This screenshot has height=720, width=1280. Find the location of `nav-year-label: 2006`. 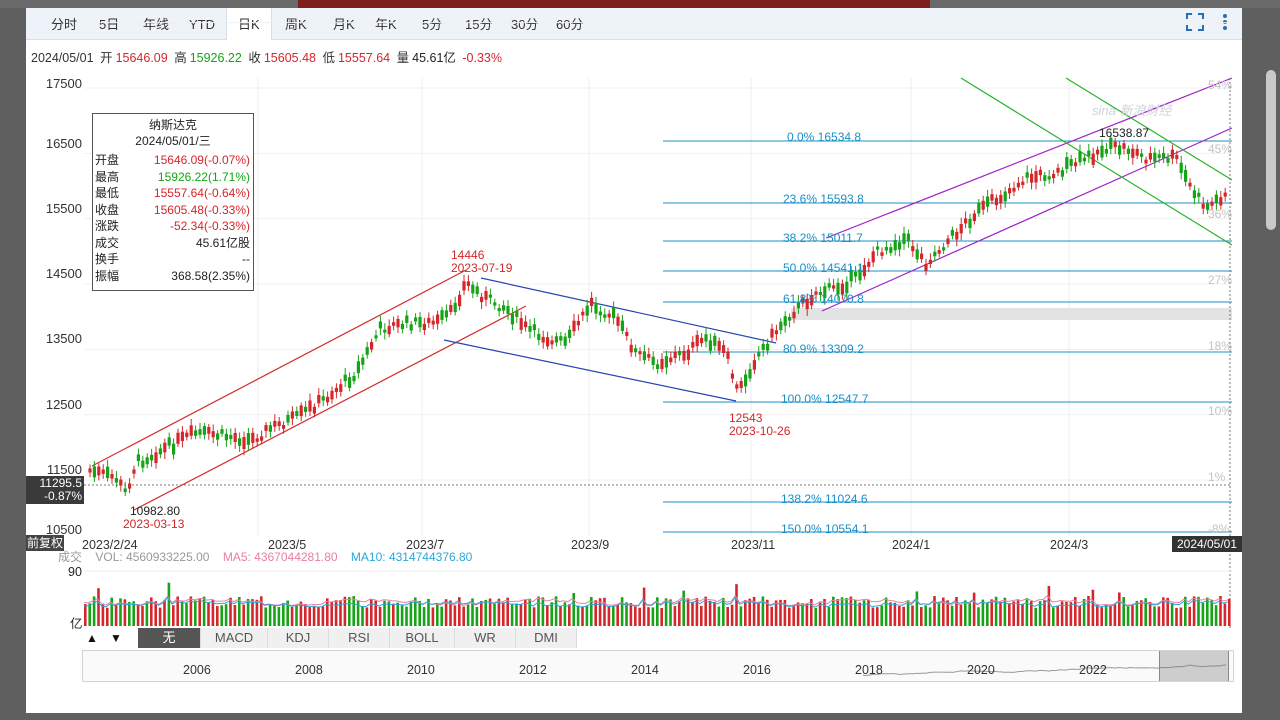

nav-year-label: 2006 is located at coordinates (197, 670).